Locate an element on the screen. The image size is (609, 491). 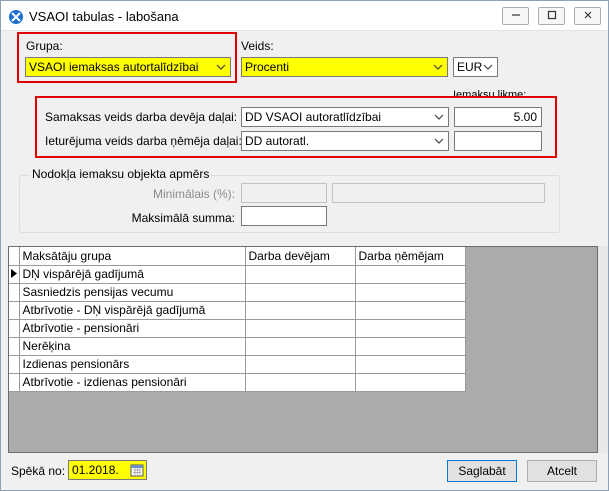
close-button is located at coordinates (587, 16).